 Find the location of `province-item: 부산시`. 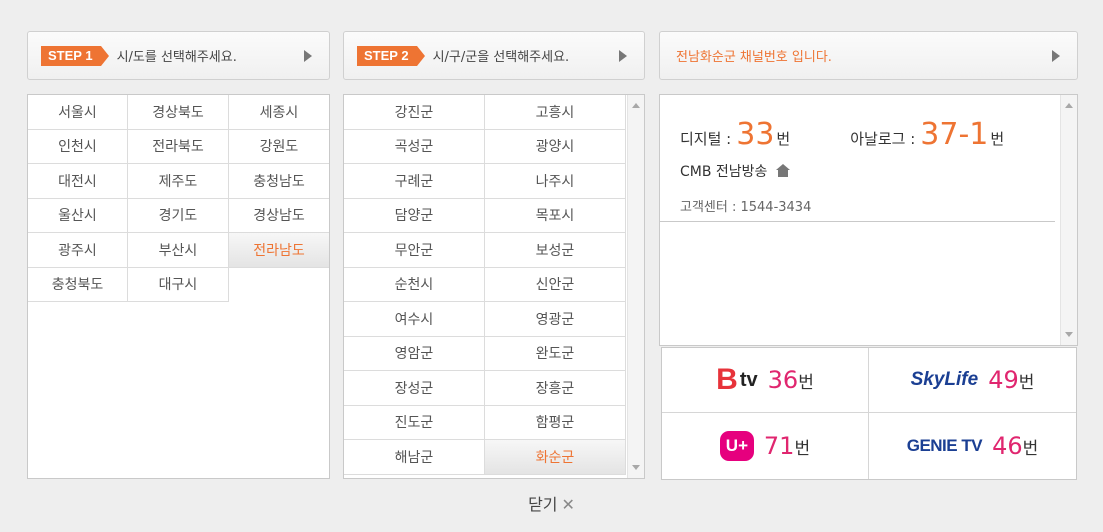

province-item: 부산시 is located at coordinates (178, 250).